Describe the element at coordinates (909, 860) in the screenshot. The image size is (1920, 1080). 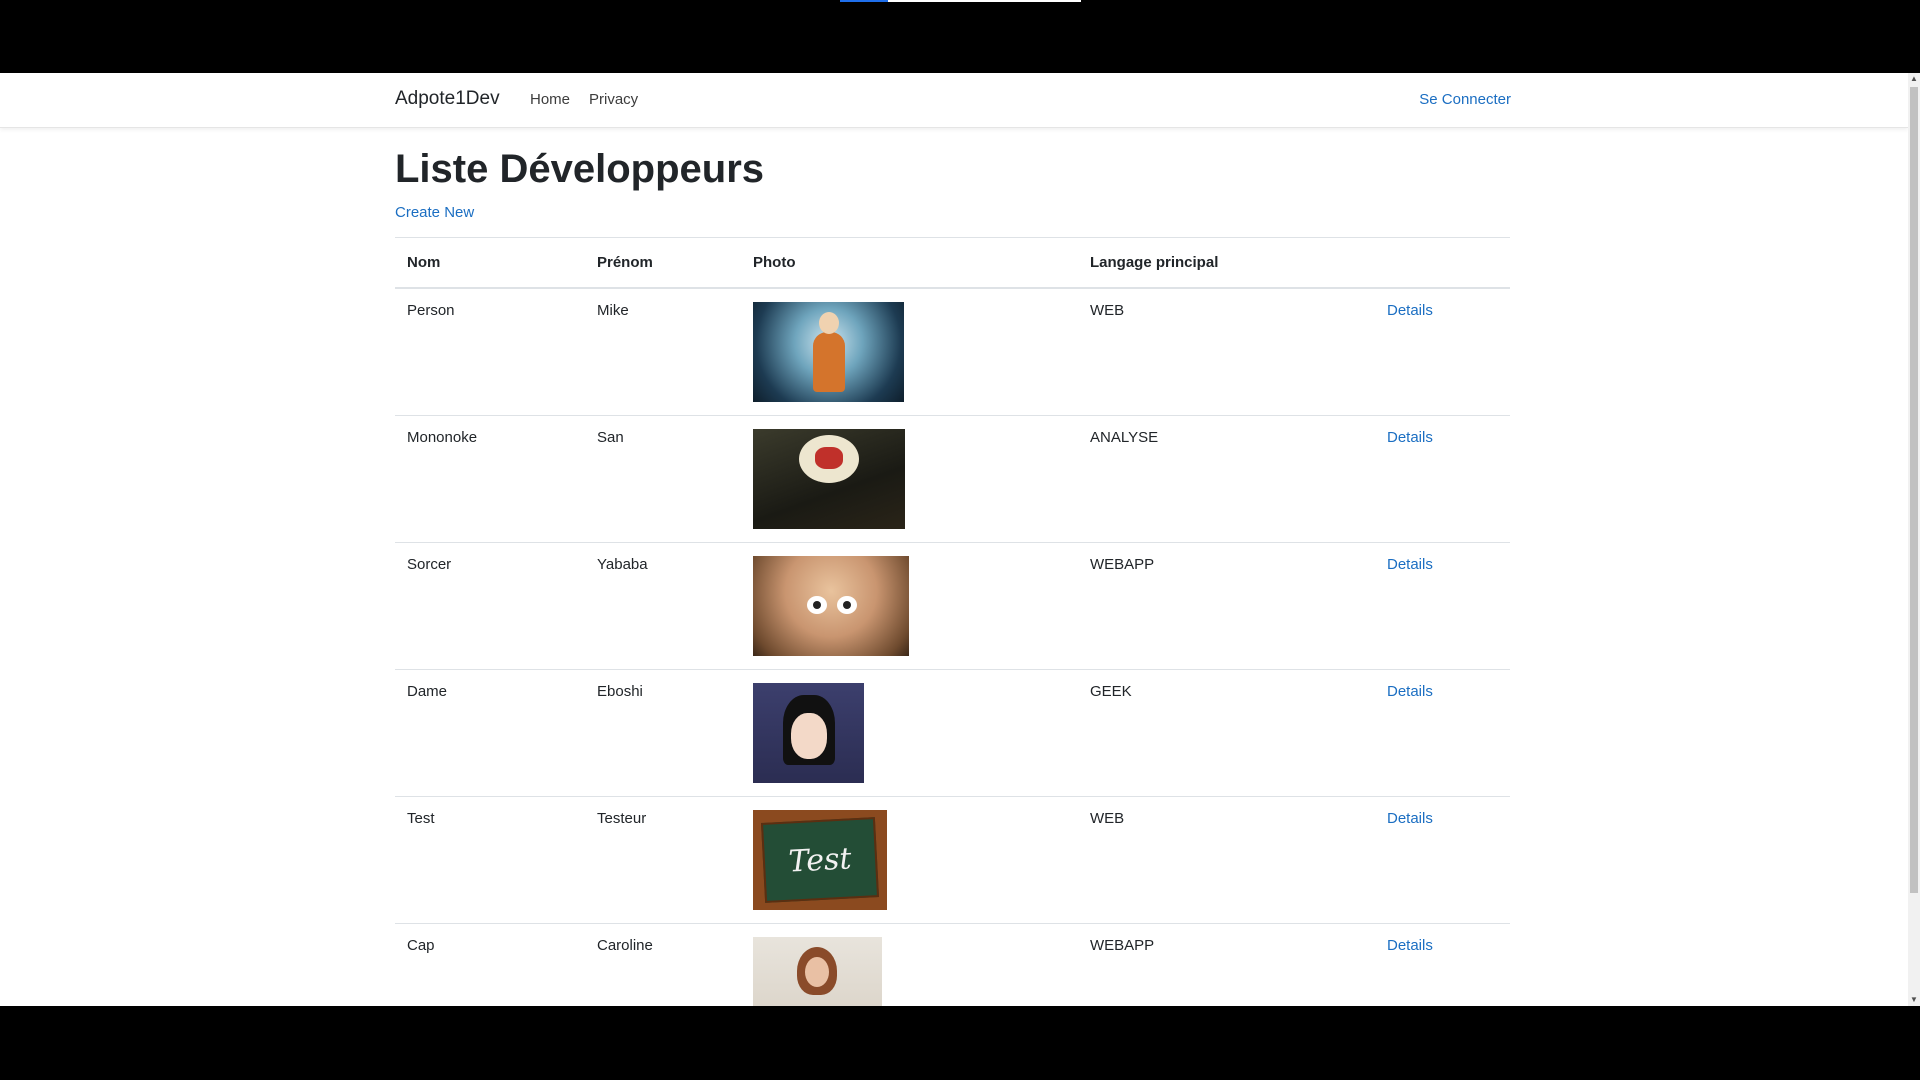
I see `cell-photo: Test` at that location.